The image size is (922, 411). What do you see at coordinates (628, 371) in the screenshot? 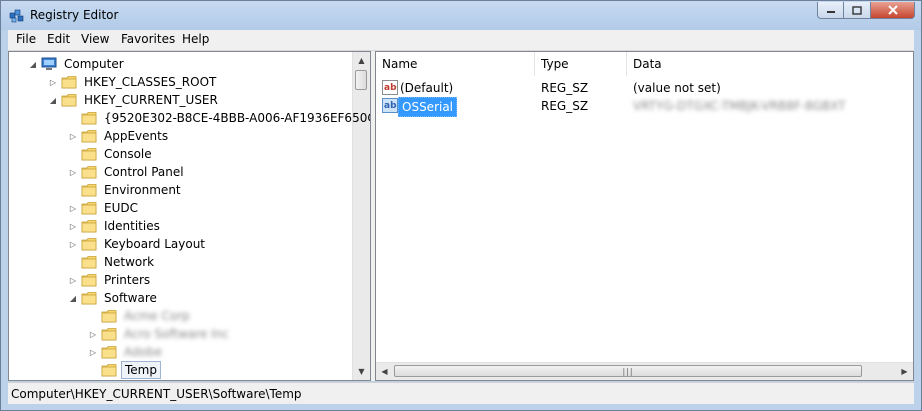
I see `list-scroll-thumb: |||` at bounding box center [628, 371].